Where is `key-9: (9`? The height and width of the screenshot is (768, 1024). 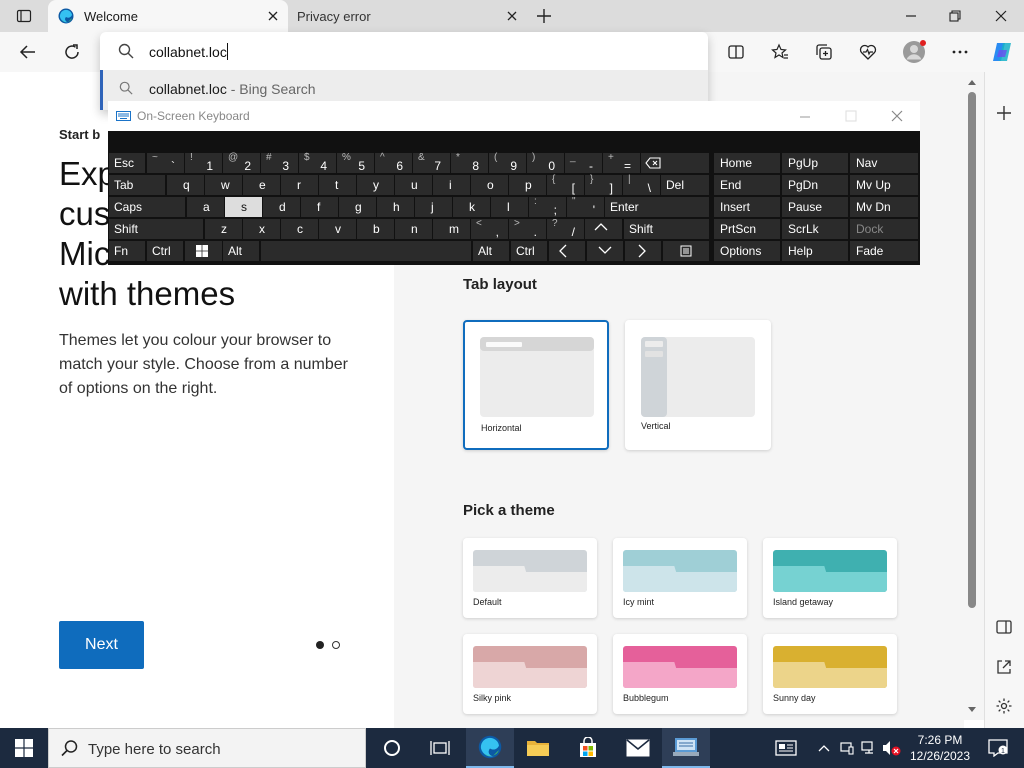 key-9: (9 is located at coordinates (507, 162).